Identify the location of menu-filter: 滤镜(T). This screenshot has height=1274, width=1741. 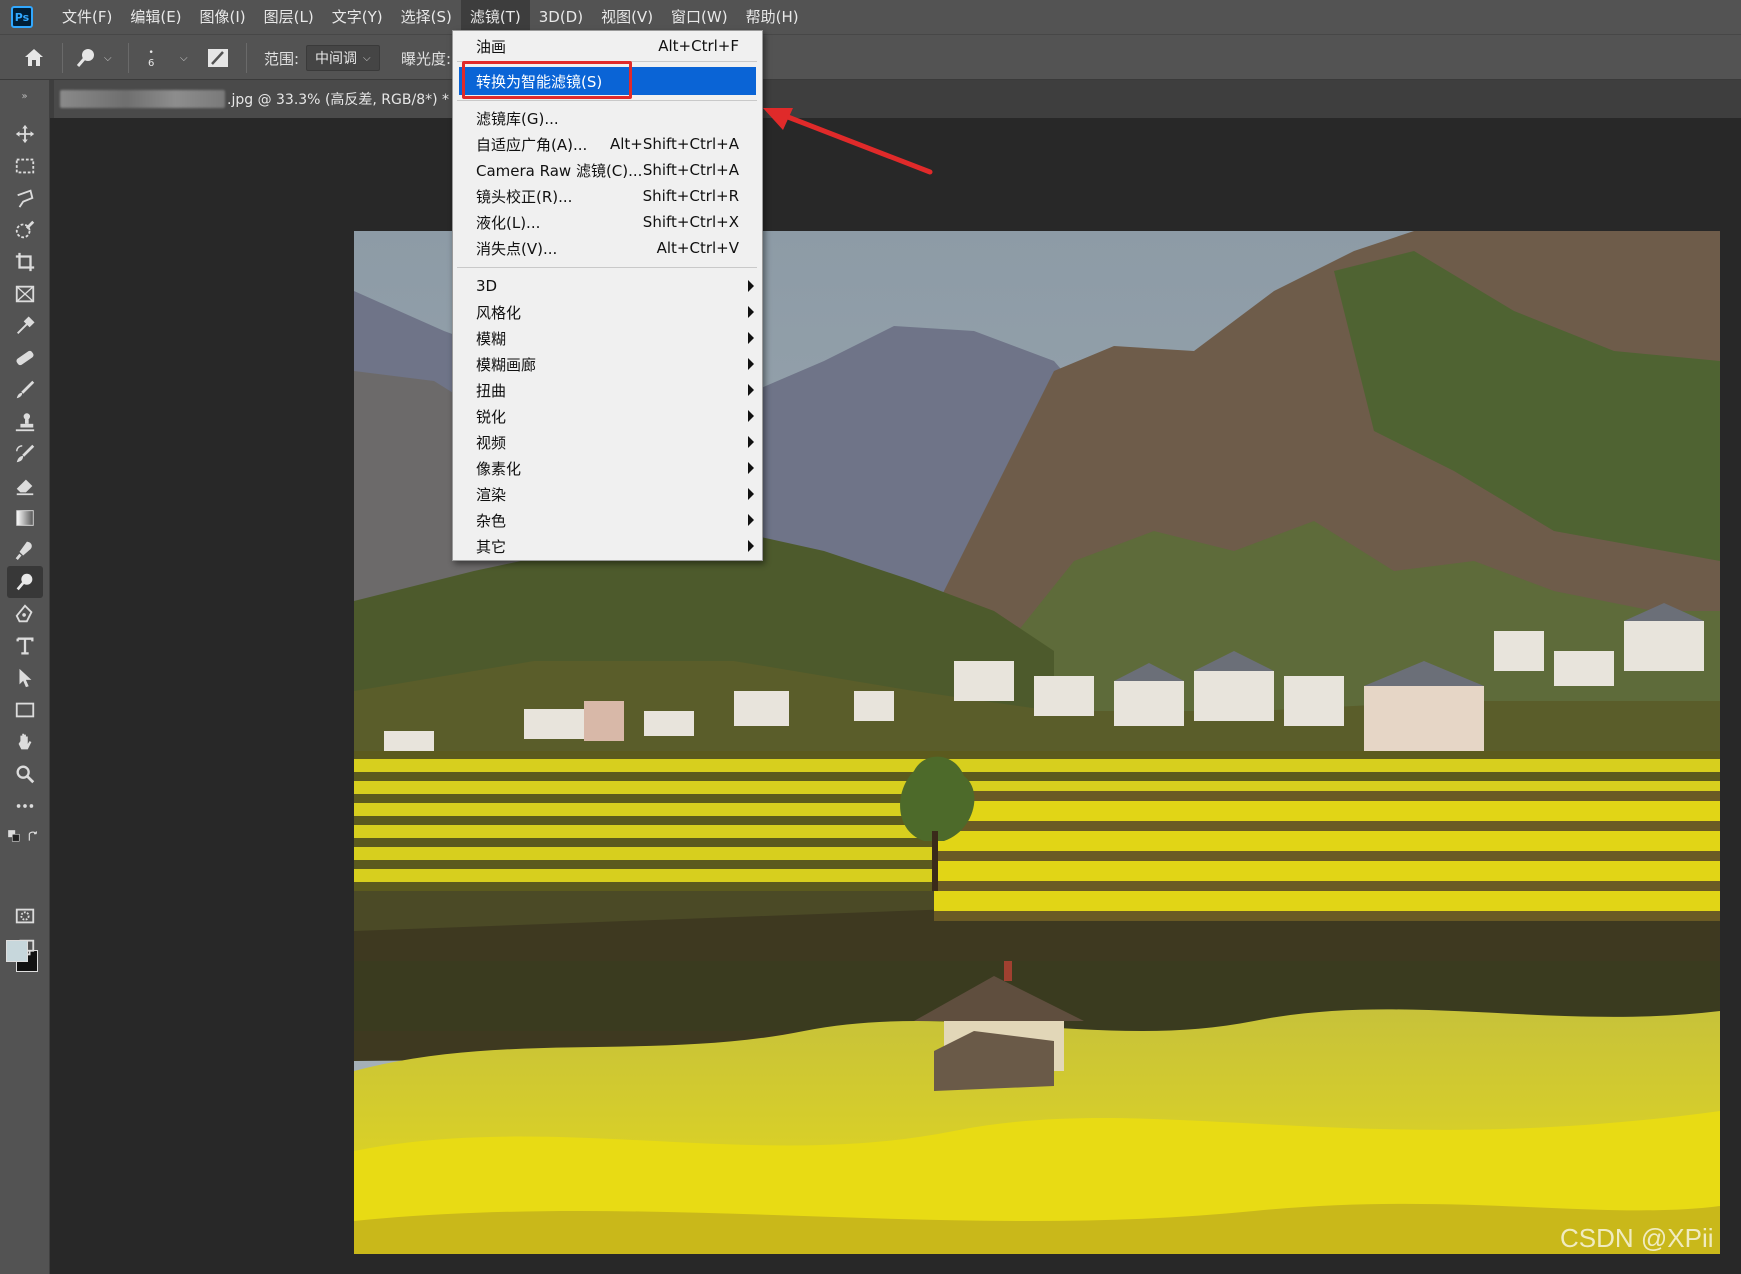
(495, 17).